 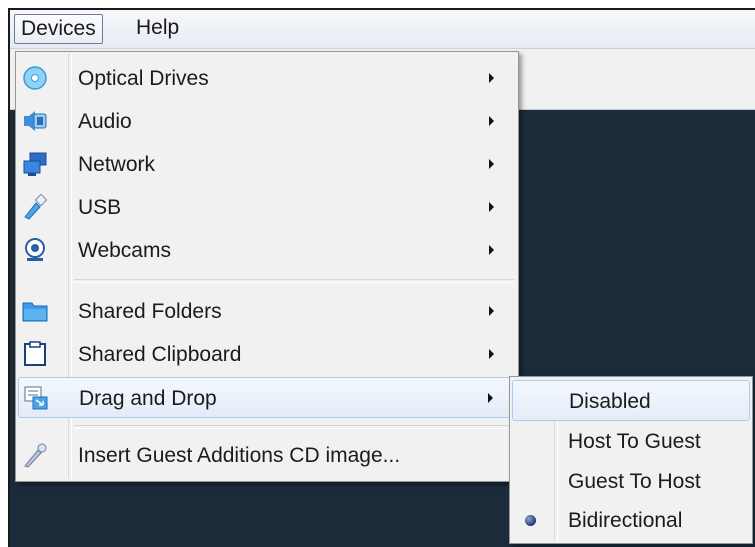 I want to click on menu-item-label: Drag and Drop, so click(x=148, y=398).